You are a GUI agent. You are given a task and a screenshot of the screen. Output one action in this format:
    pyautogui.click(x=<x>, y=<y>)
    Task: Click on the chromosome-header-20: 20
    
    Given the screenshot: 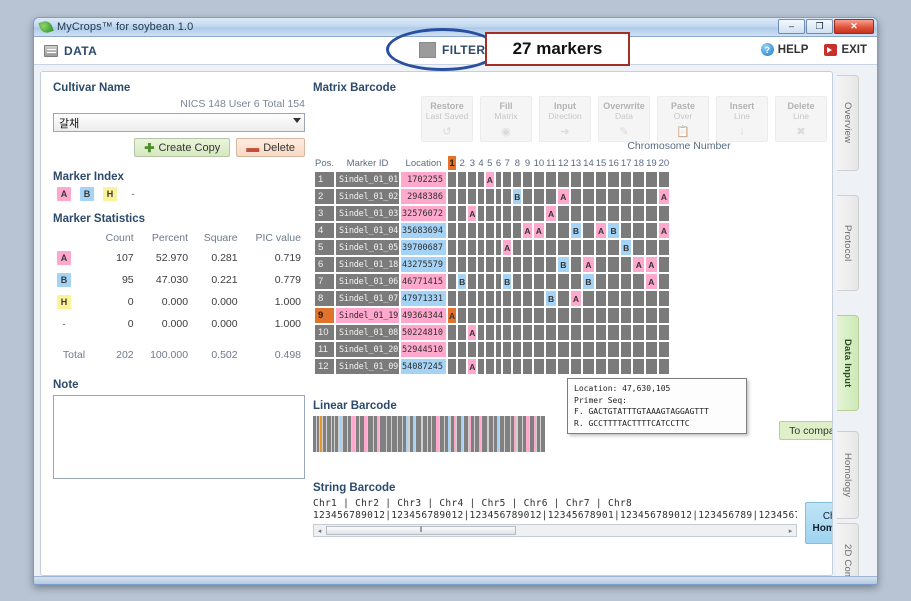 What is the action you would take?
    pyautogui.click(x=664, y=163)
    